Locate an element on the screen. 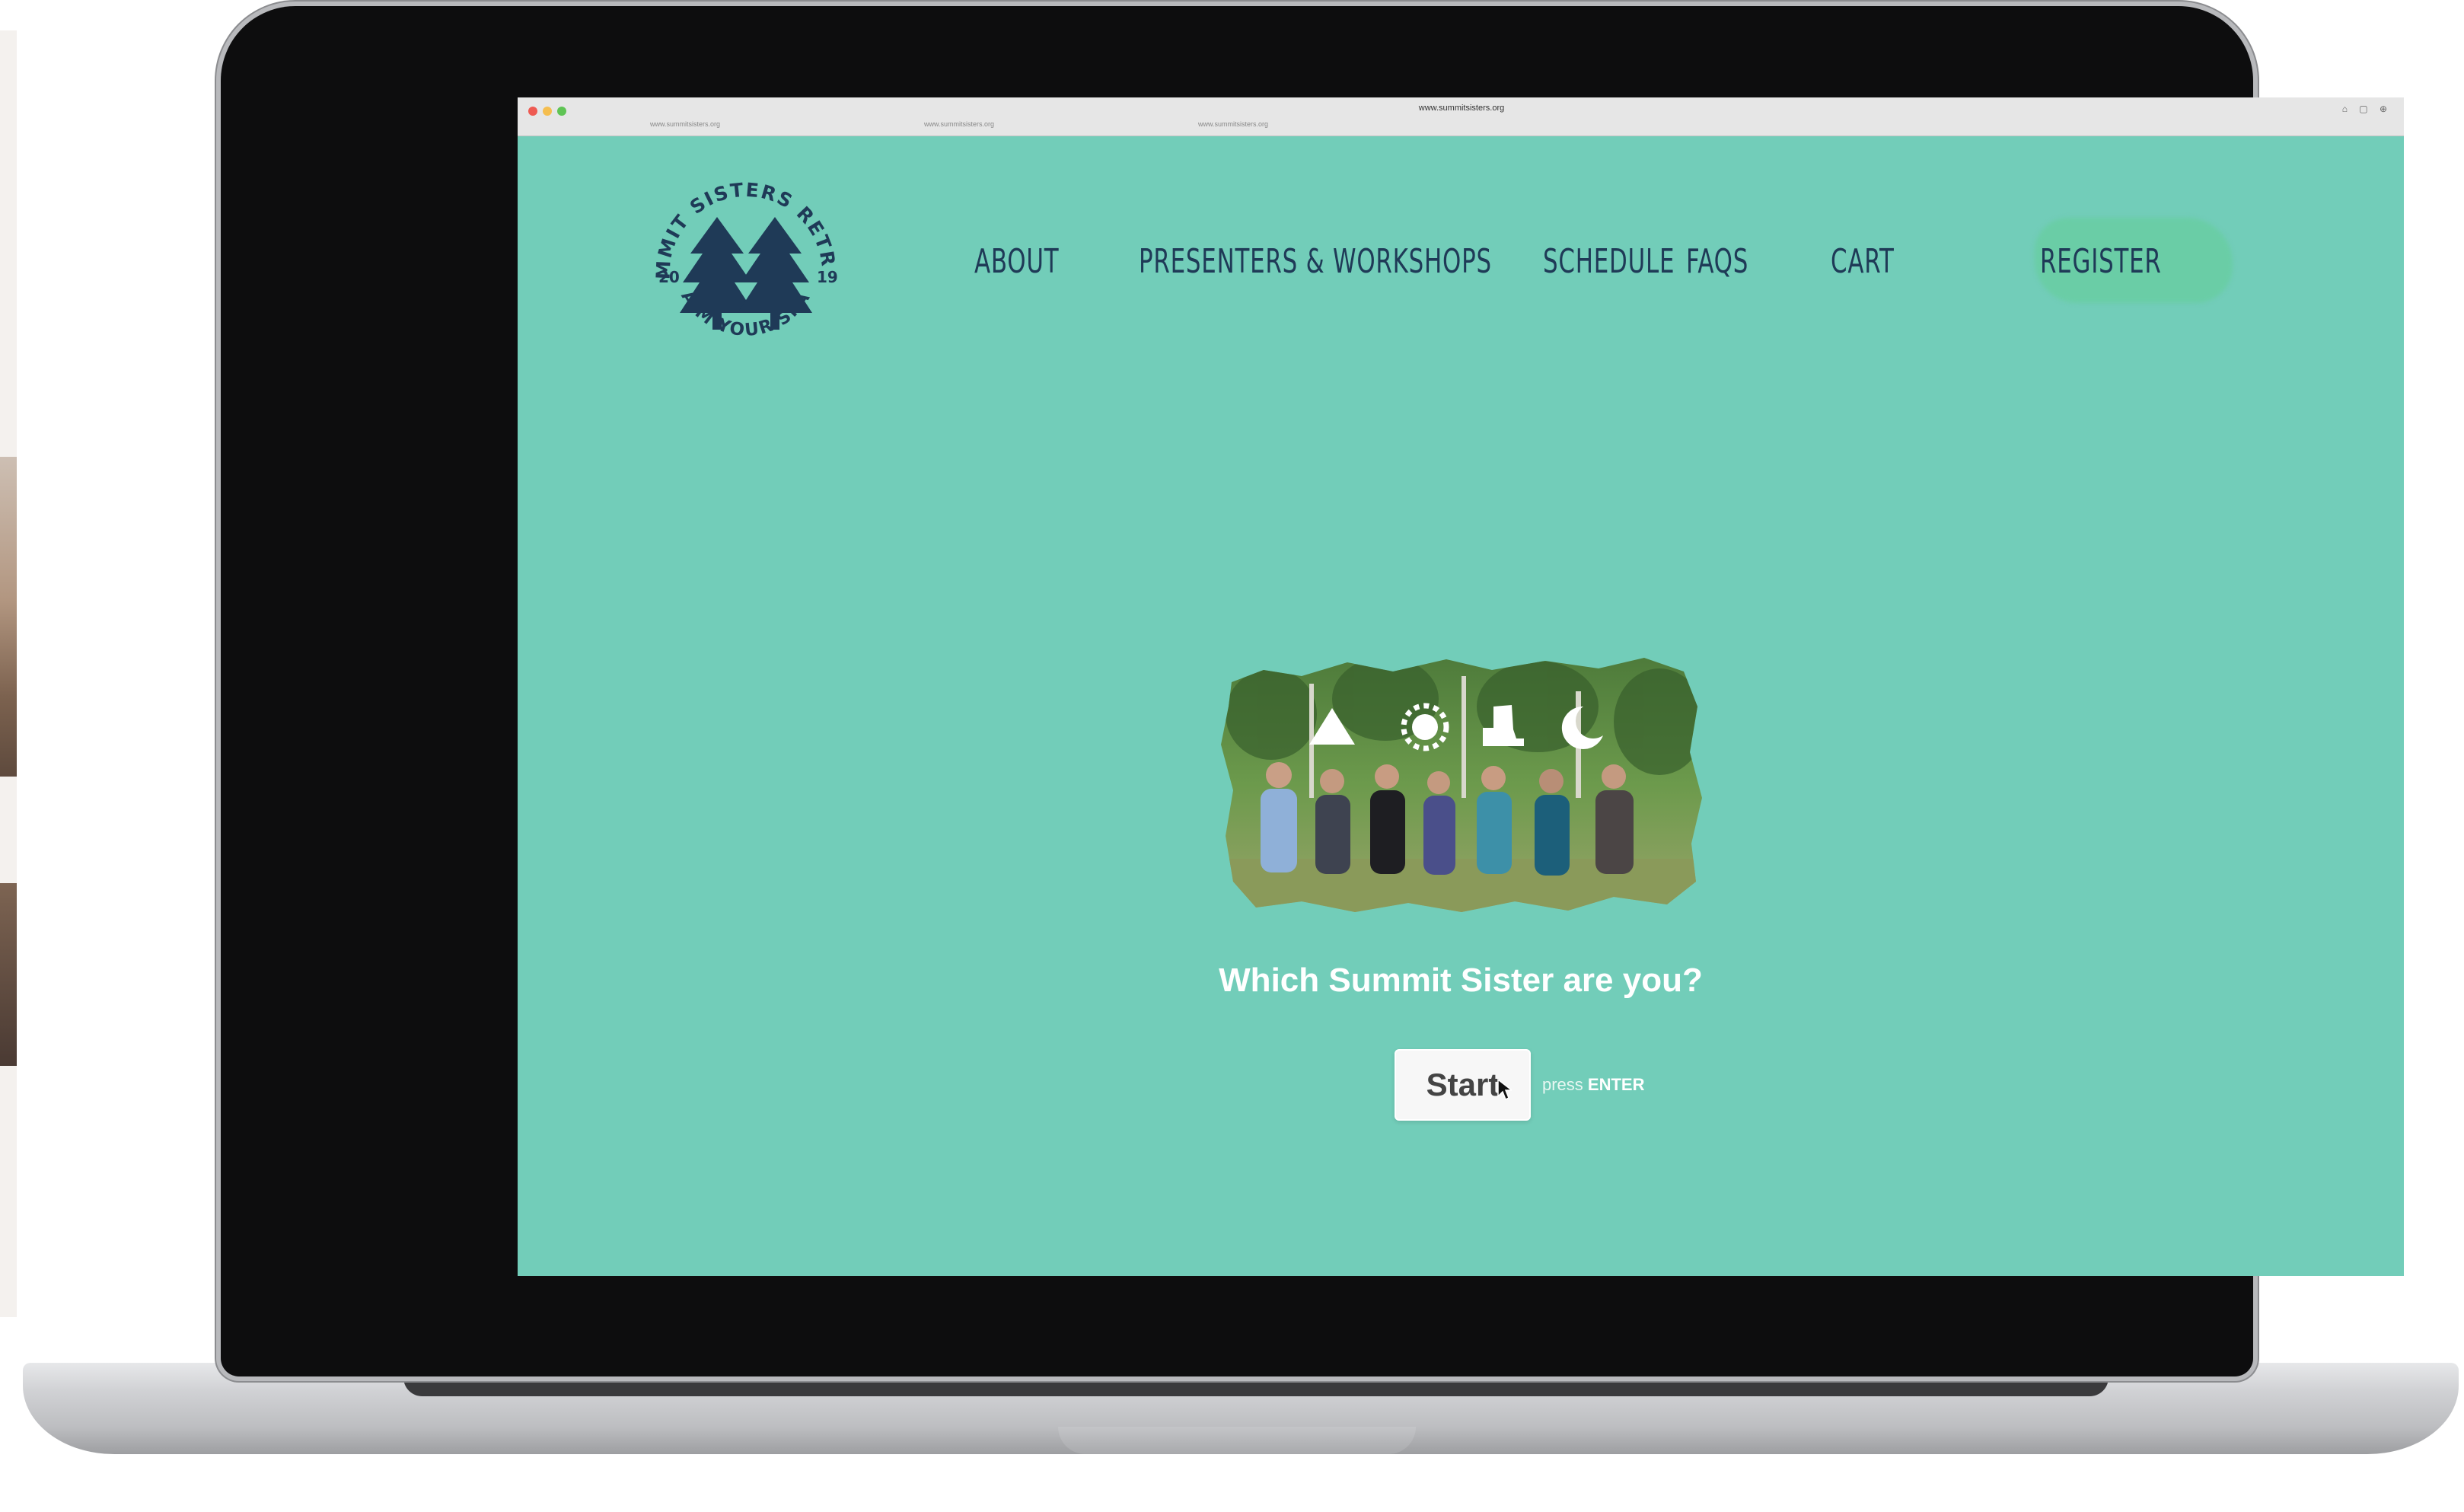 This screenshot has height=1512, width=2464. logo-top-text: SUMMIT SISTERS RETREAT is located at coordinates (741, 221).